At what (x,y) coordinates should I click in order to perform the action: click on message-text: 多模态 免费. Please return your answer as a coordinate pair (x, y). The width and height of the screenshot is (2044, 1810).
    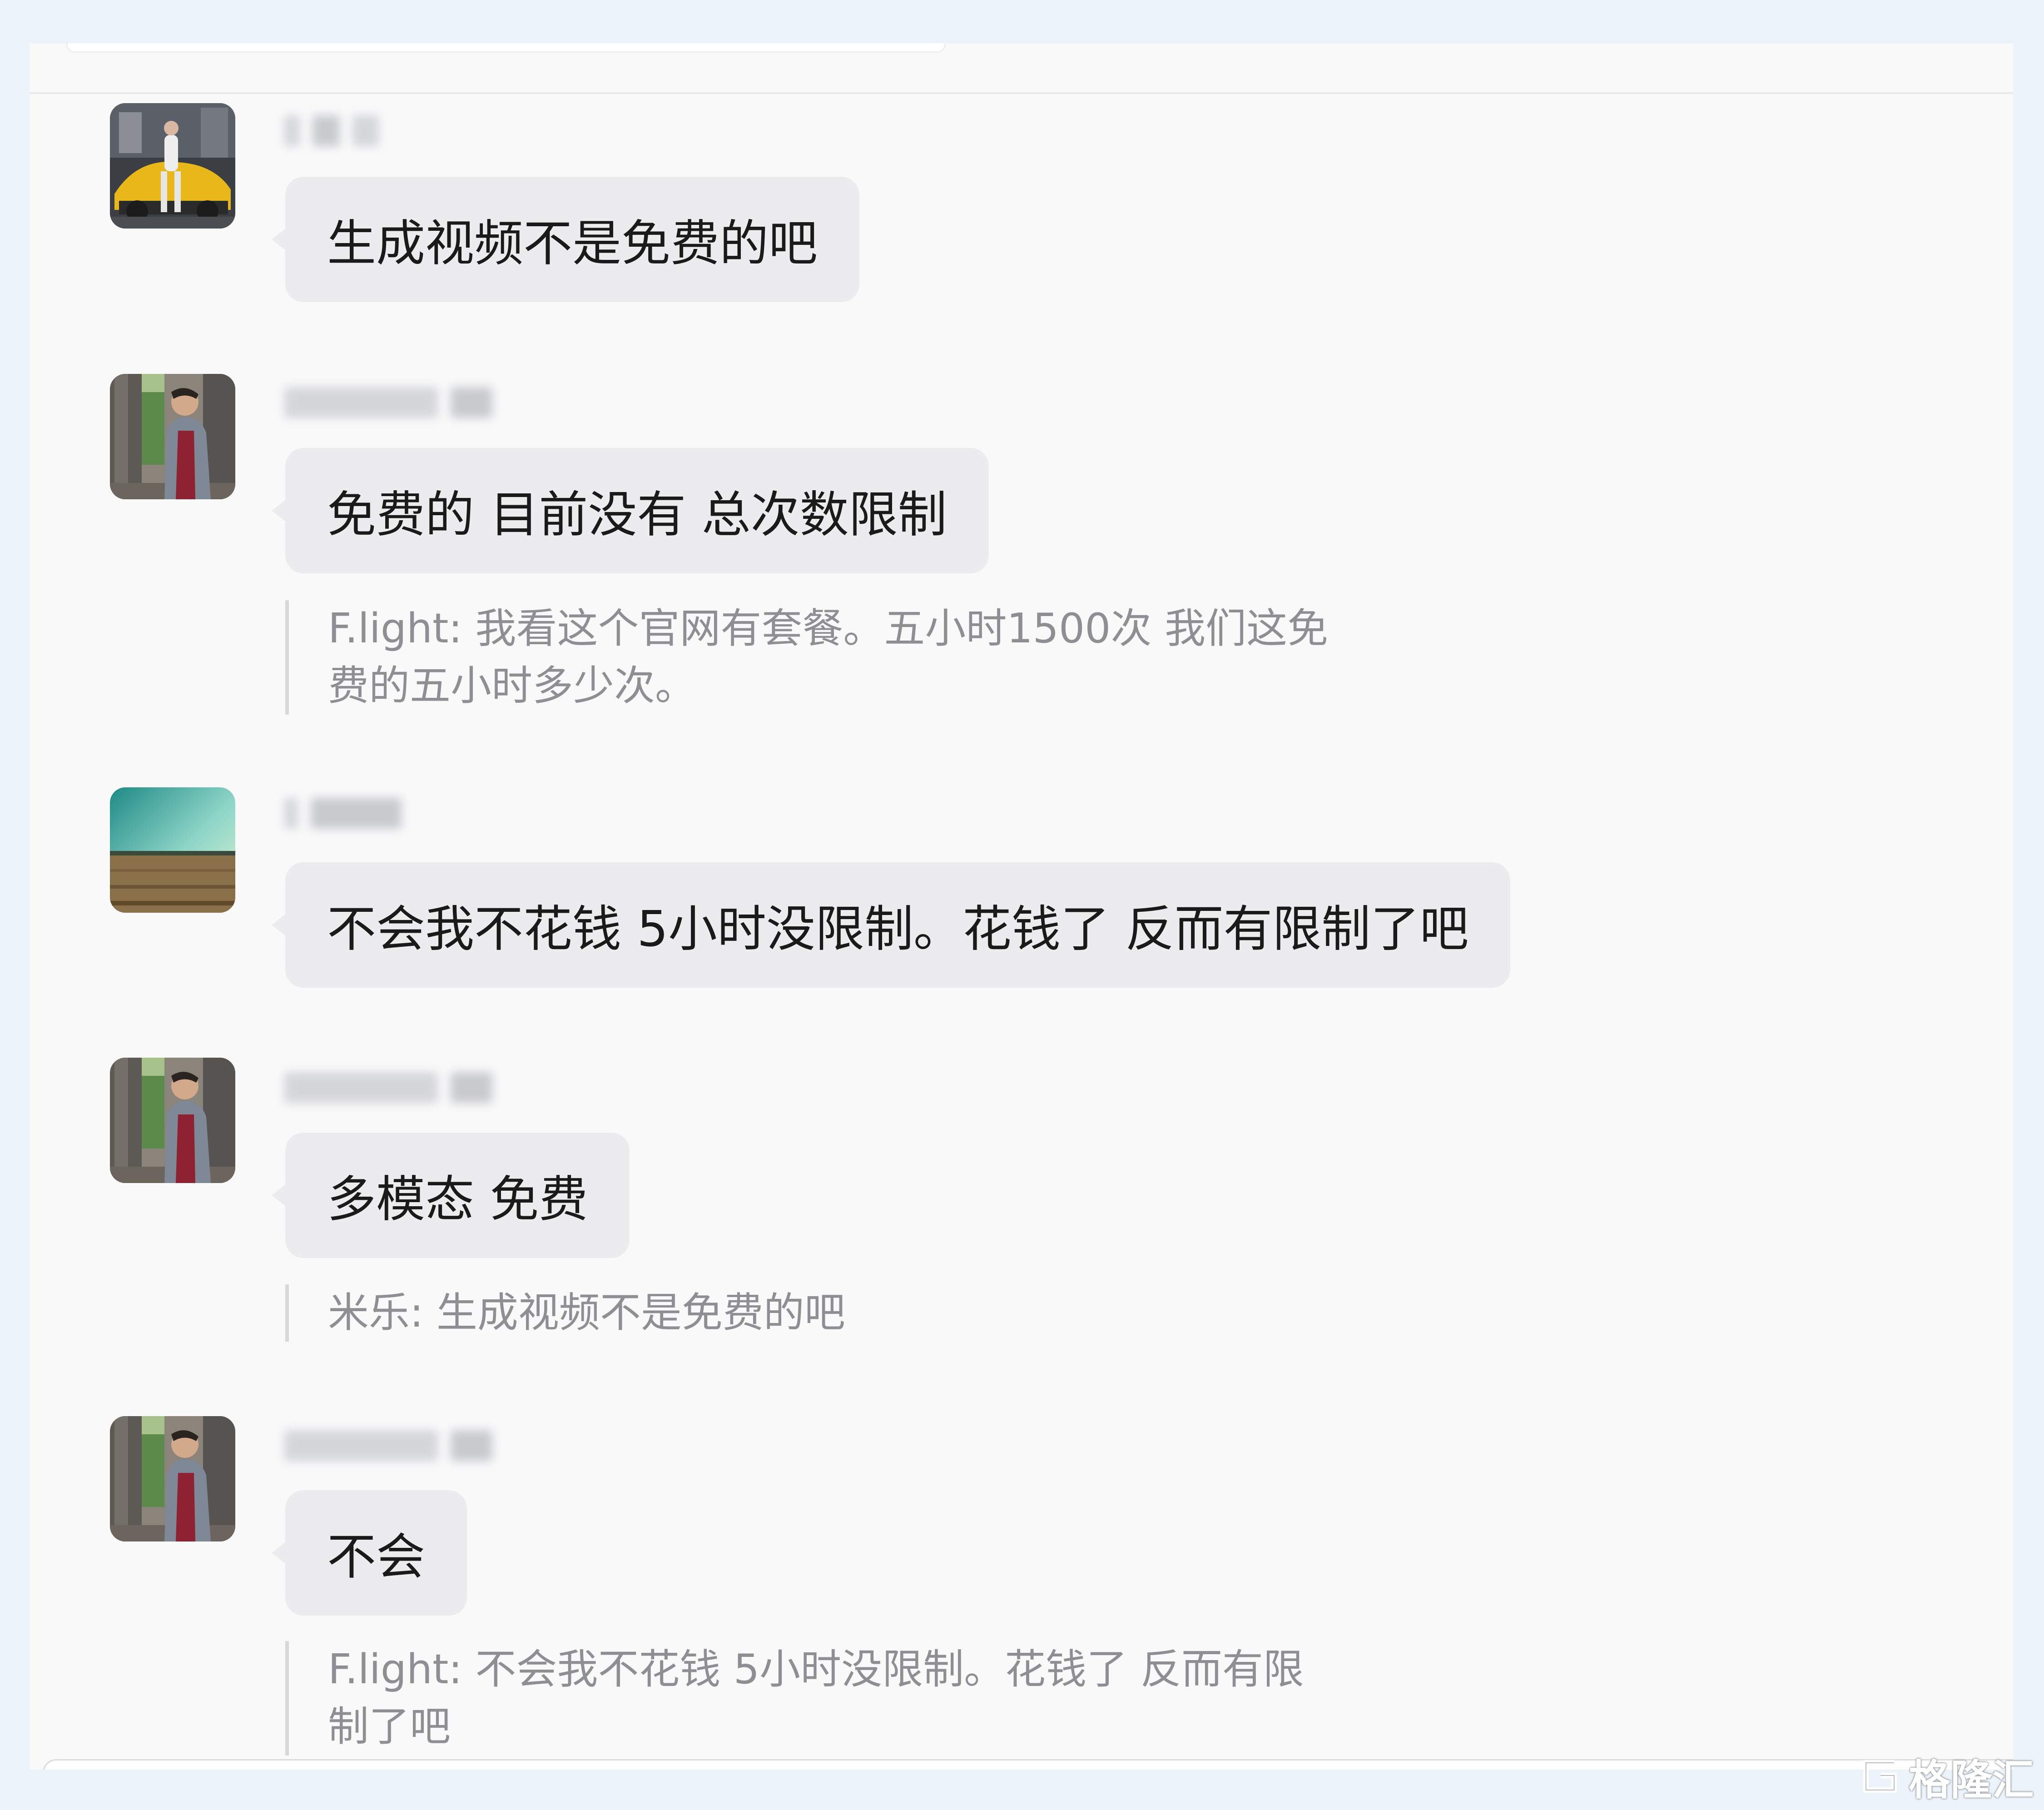
    Looking at the image, I should click on (458, 1199).